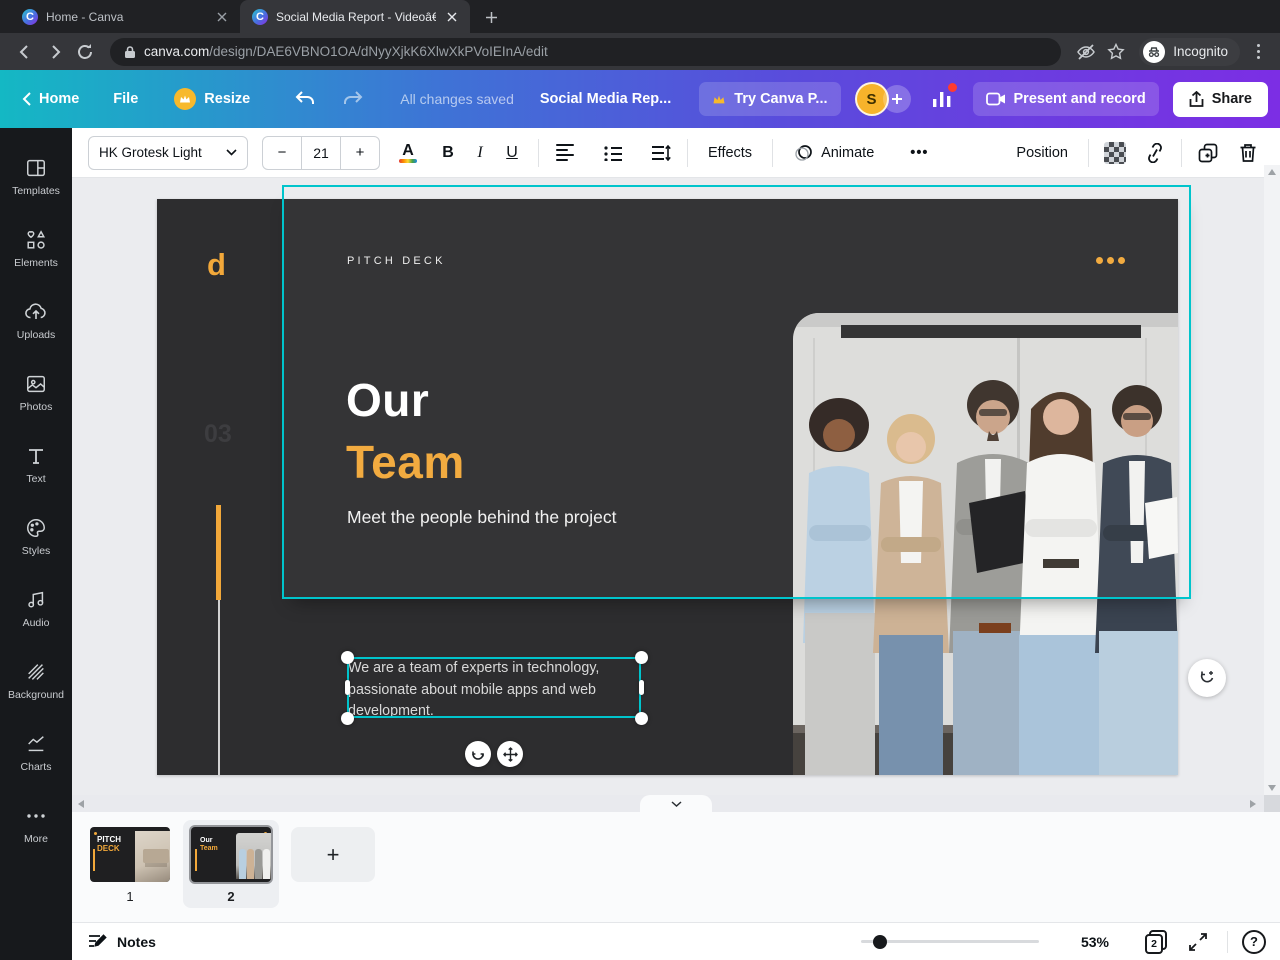 Image resolution: width=1280 pixels, height=960 pixels. Describe the element at coordinates (405, 431) in the screenshot. I see `slide-title: Our Team` at that location.